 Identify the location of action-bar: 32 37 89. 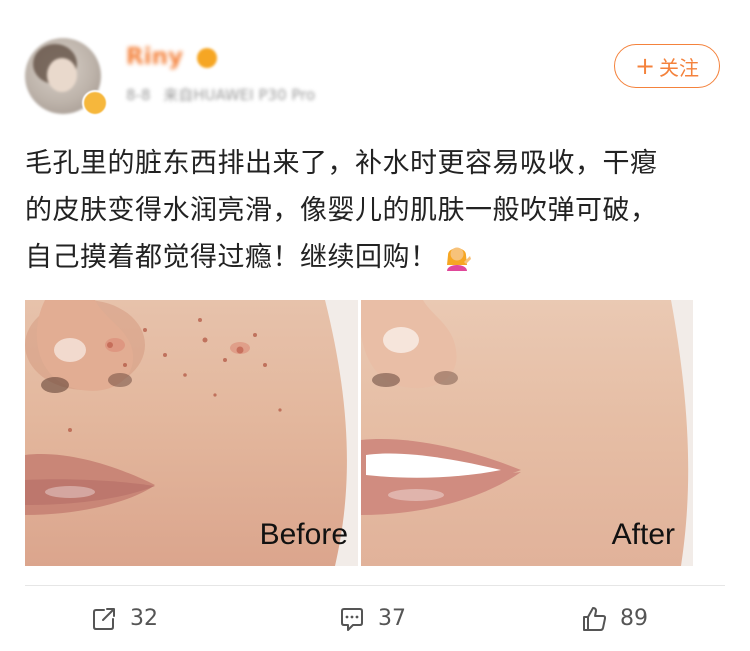
(375, 618).